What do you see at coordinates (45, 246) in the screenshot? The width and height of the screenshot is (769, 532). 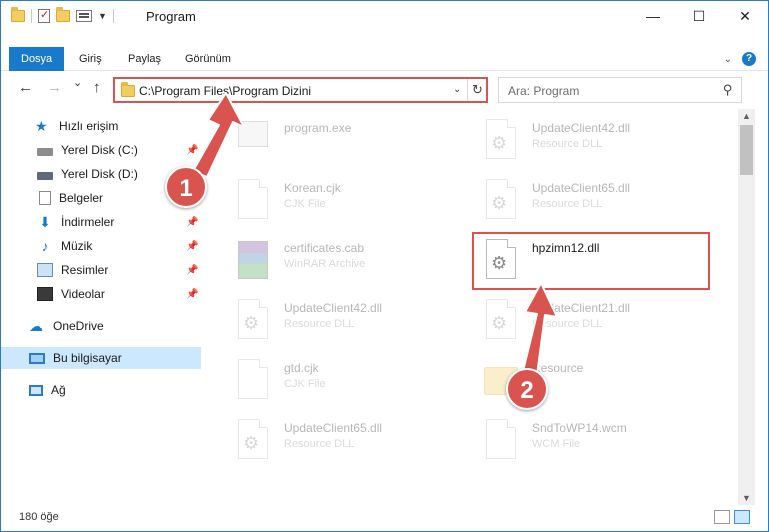 I see `music-icon: ♪` at bounding box center [45, 246].